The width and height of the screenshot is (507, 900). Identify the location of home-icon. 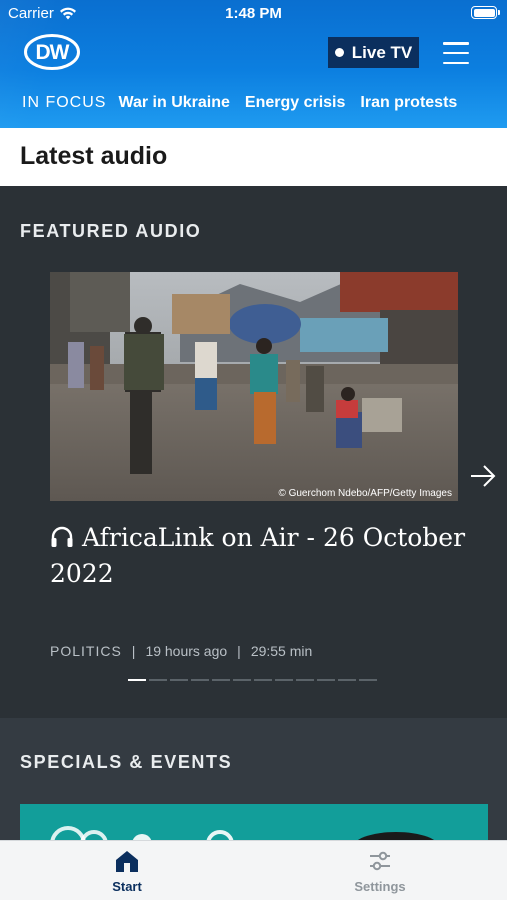
(127, 861).